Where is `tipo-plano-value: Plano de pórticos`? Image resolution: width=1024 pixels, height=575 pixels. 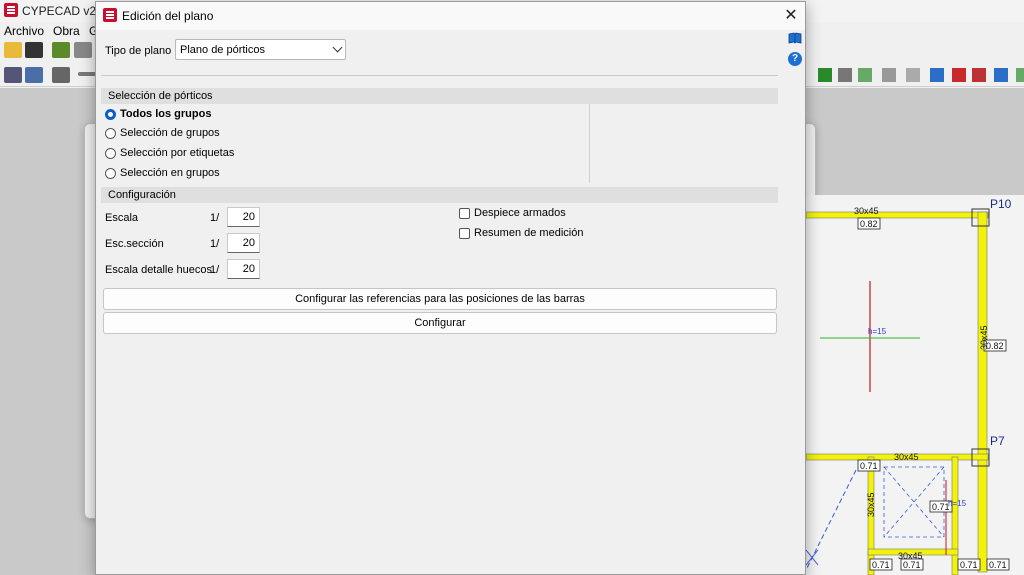 tipo-plano-value: Plano de pórticos is located at coordinates (222, 50).